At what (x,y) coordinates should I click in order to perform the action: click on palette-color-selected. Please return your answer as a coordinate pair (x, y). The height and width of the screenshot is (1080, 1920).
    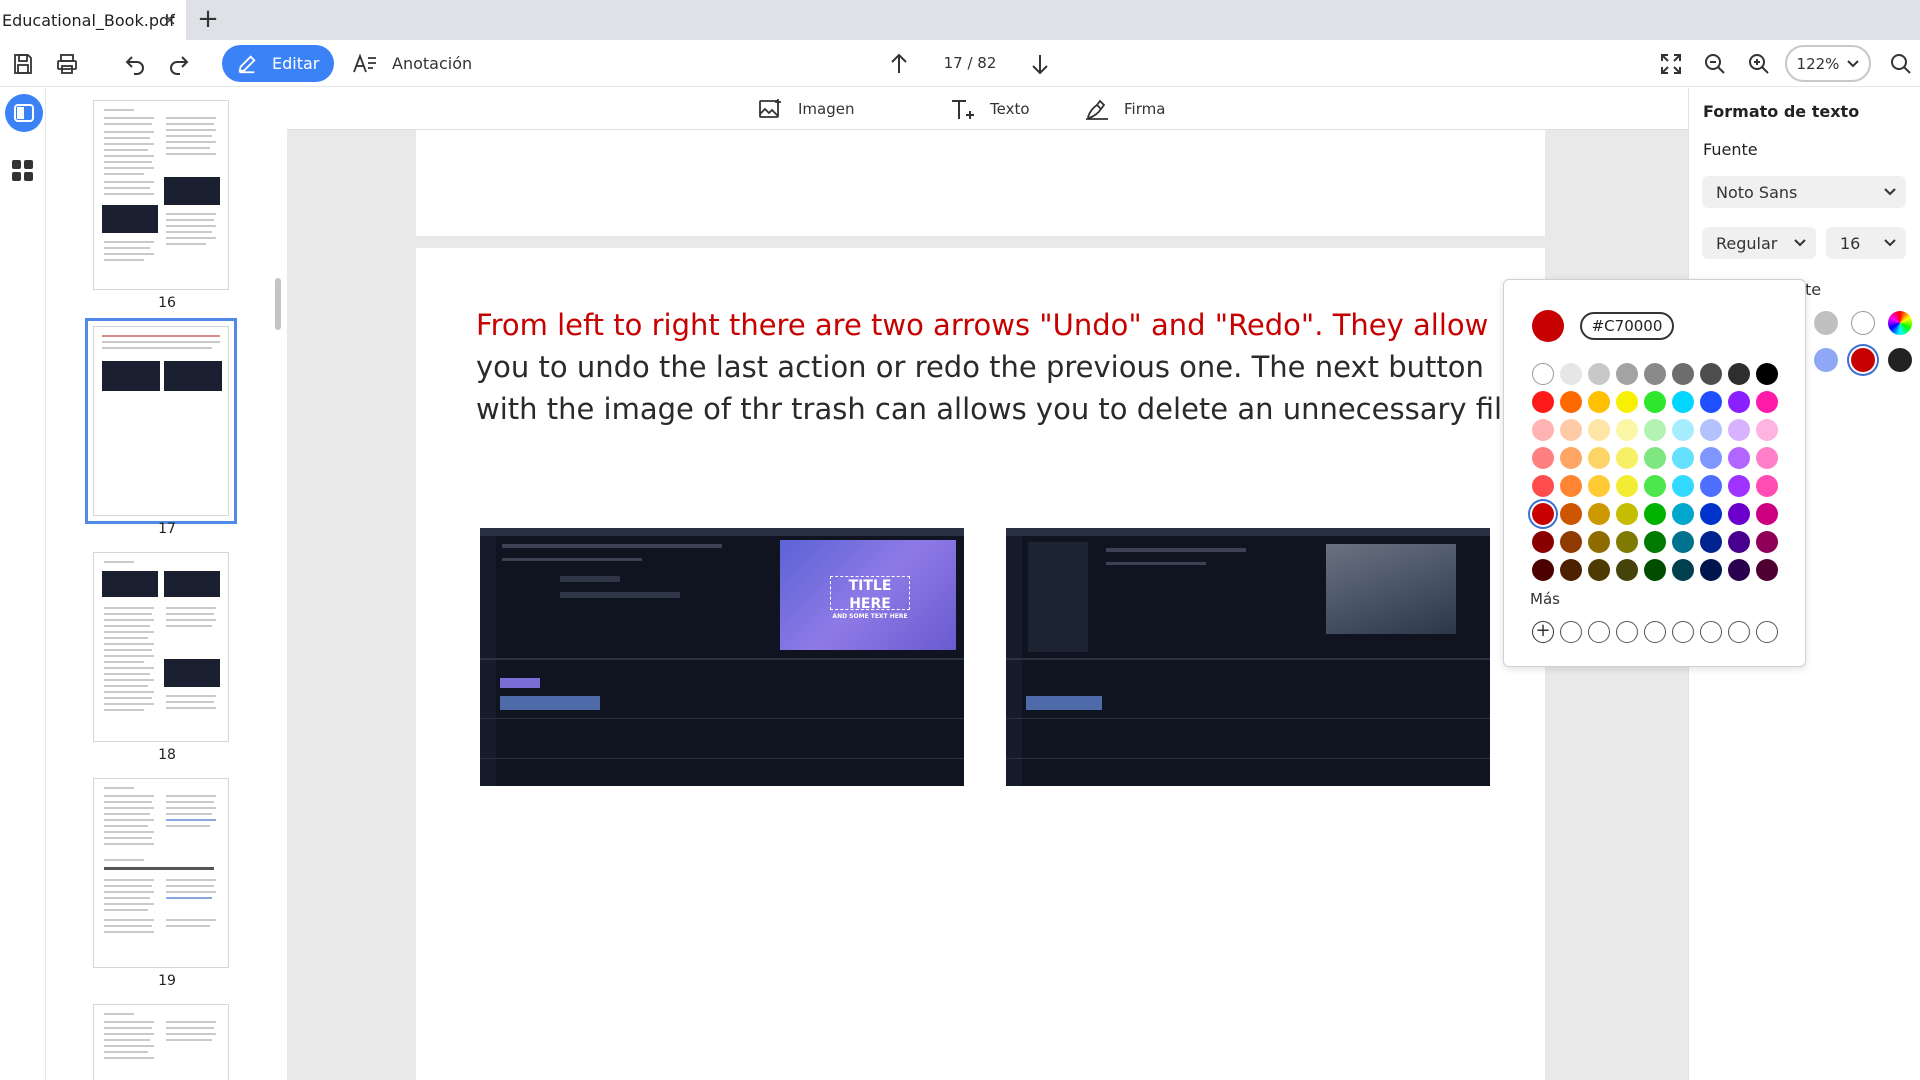
    Looking at the image, I should click on (1543, 514).